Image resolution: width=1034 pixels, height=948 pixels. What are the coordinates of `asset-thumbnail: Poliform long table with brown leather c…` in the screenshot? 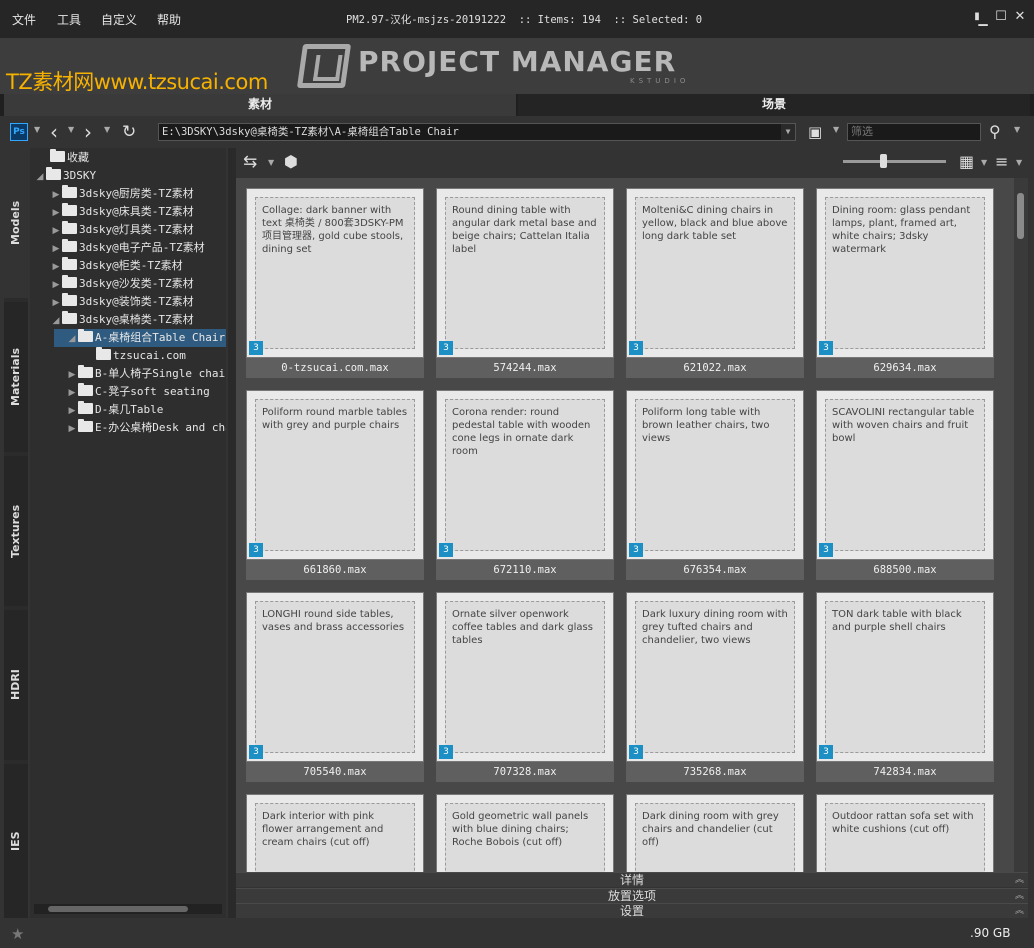 It's located at (715, 475).